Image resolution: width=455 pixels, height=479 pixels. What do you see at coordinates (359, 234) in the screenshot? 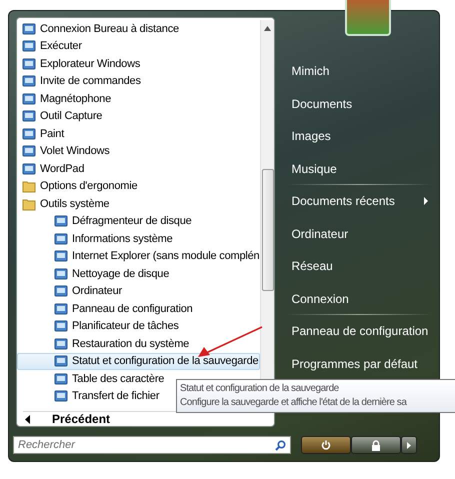
I see `menu-link: Ordinateur` at bounding box center [359, 234].